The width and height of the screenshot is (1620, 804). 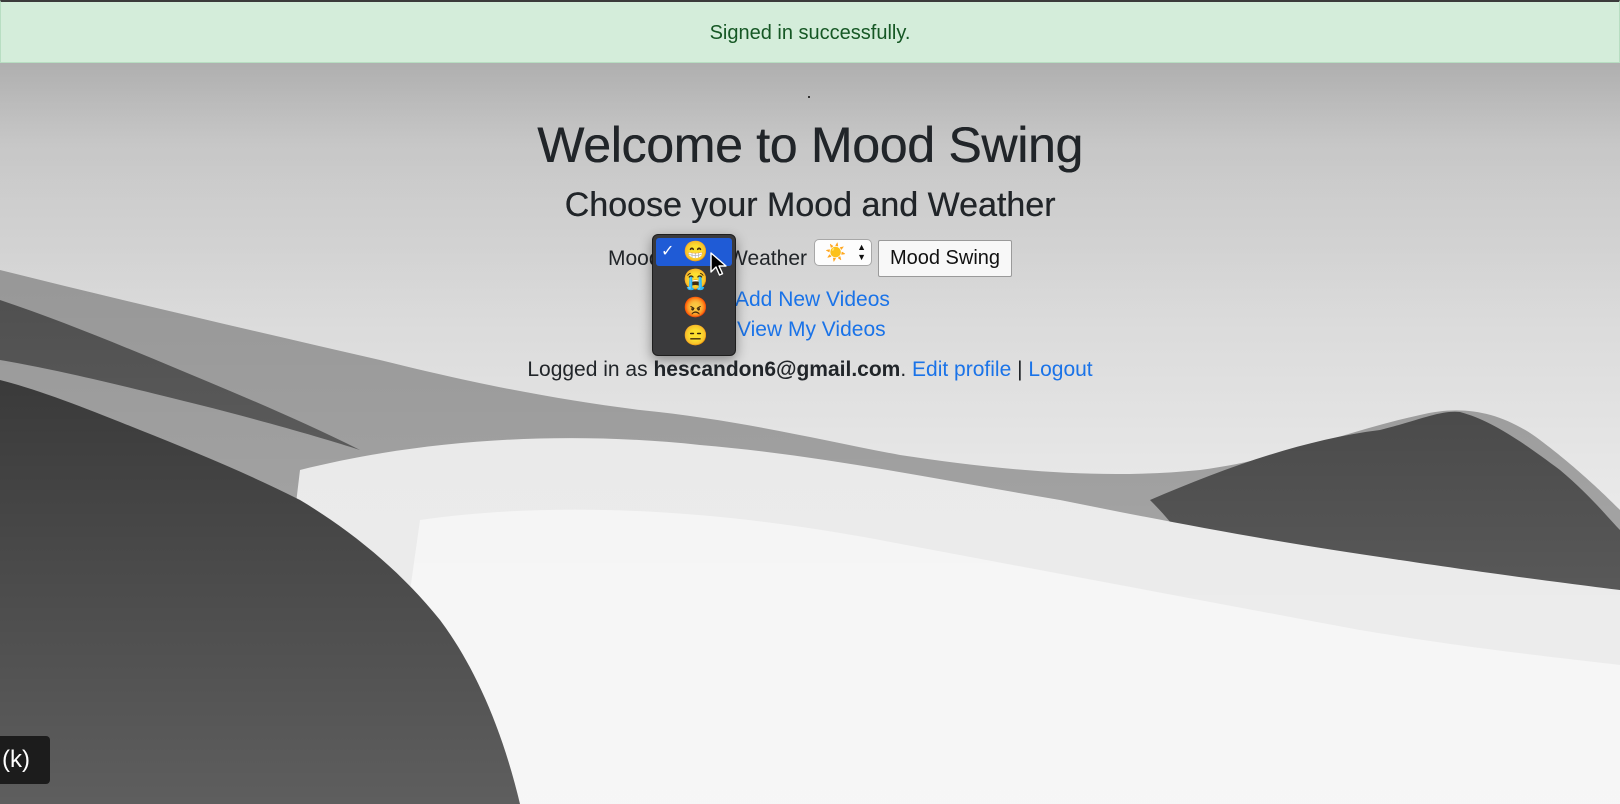 I want to click on flash-message: Signed in successfully., so click(x=810, y=33).